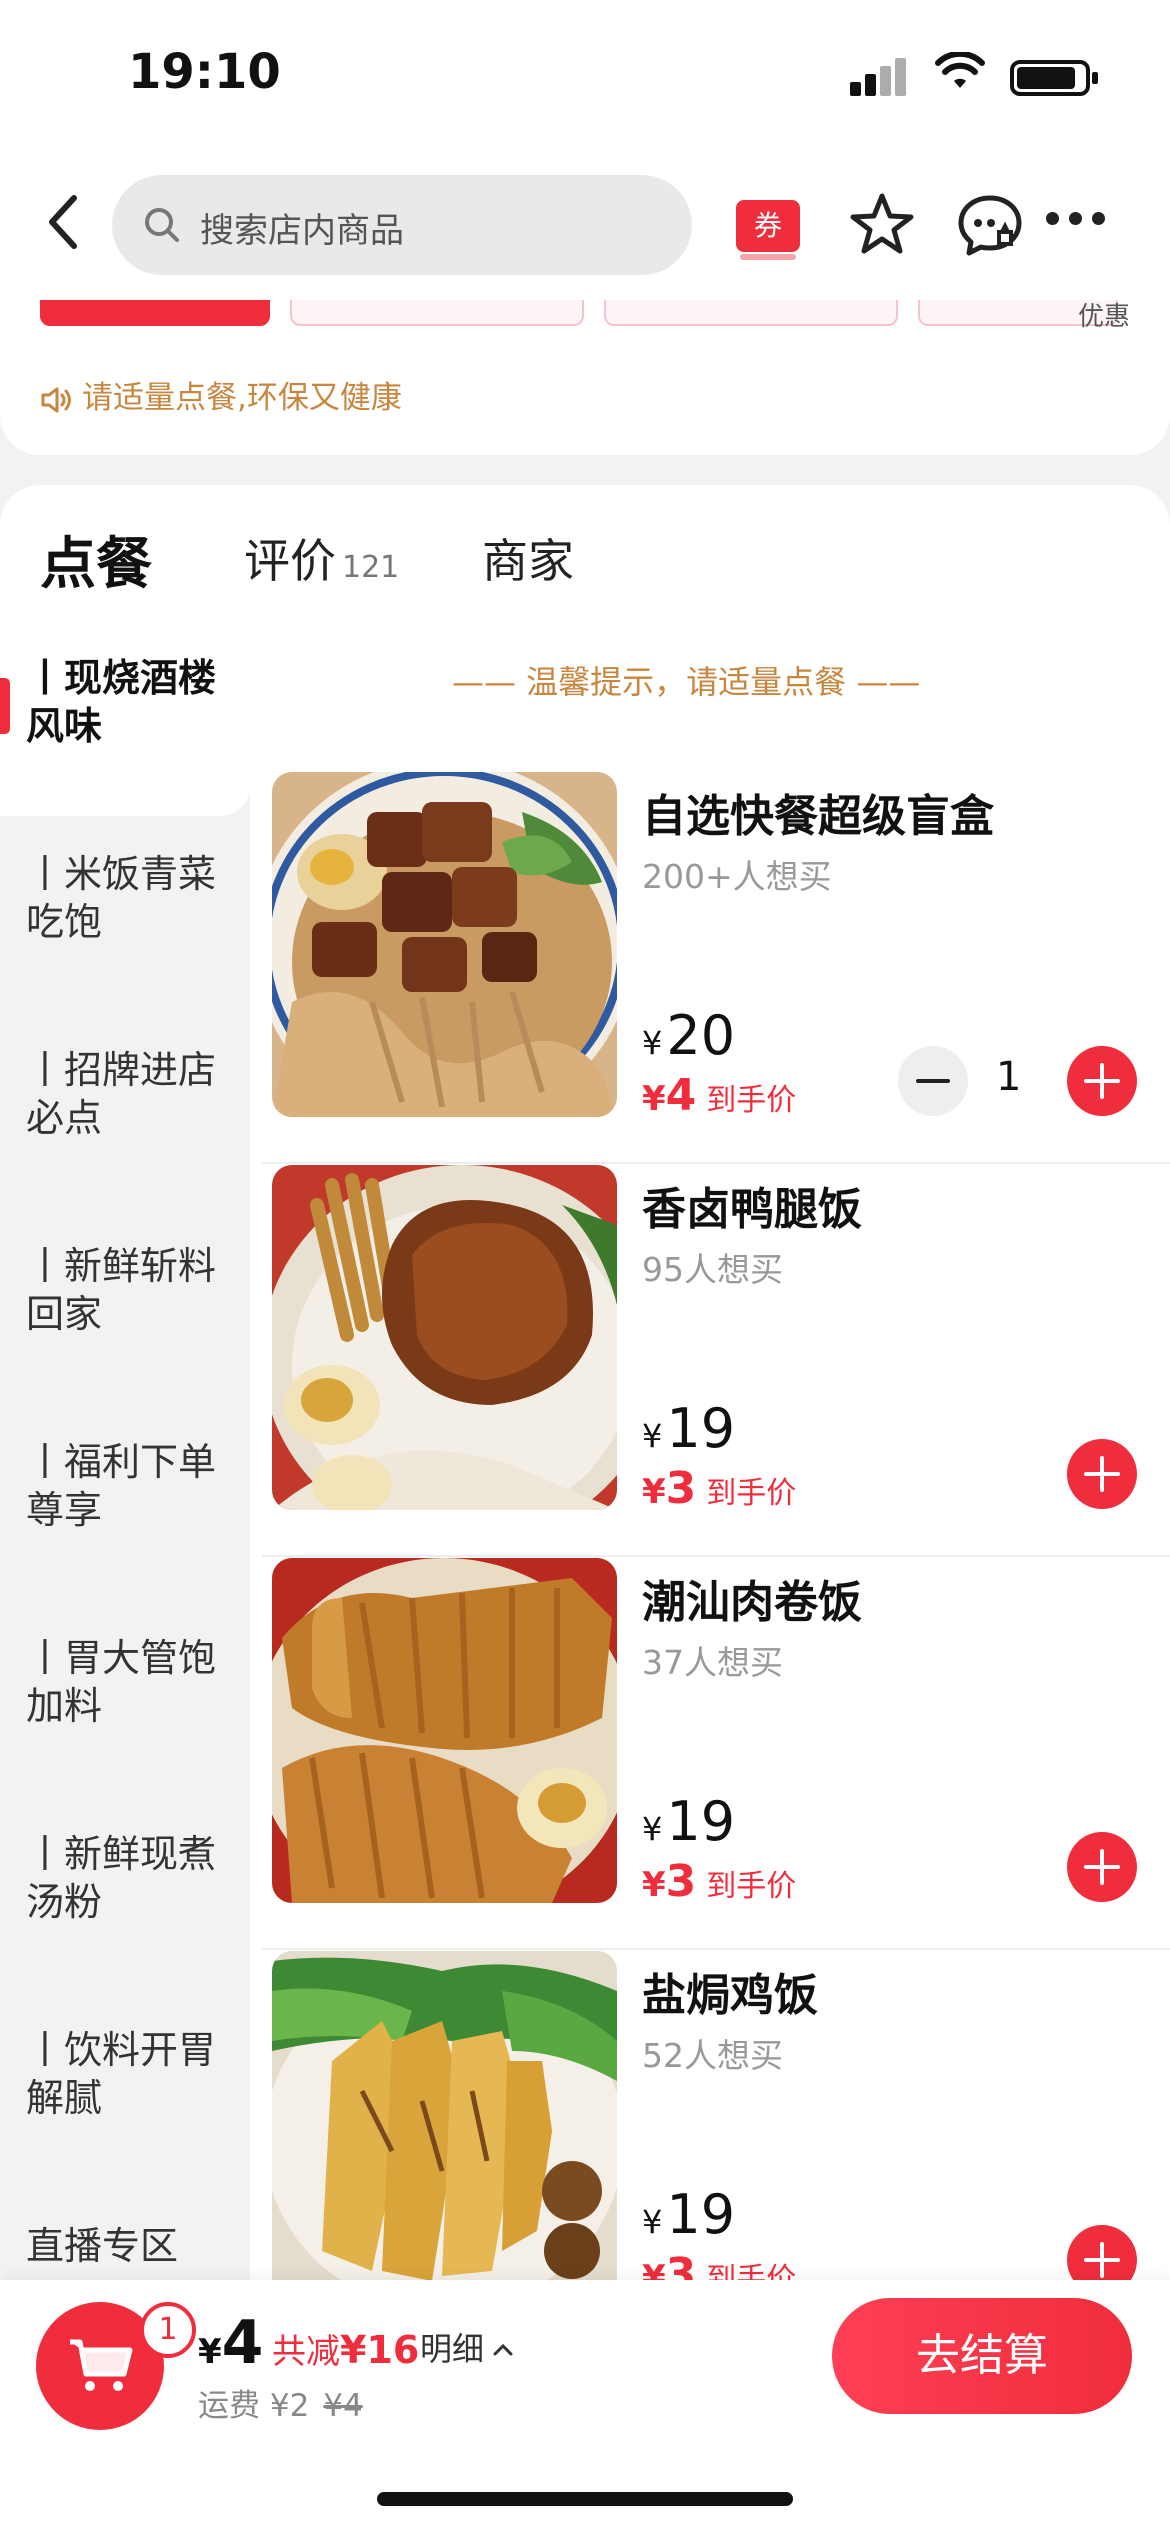 The image size is (1170, 2532). I want to click on food-image-salt-baked-chicken-rice, so click(444, 2118).